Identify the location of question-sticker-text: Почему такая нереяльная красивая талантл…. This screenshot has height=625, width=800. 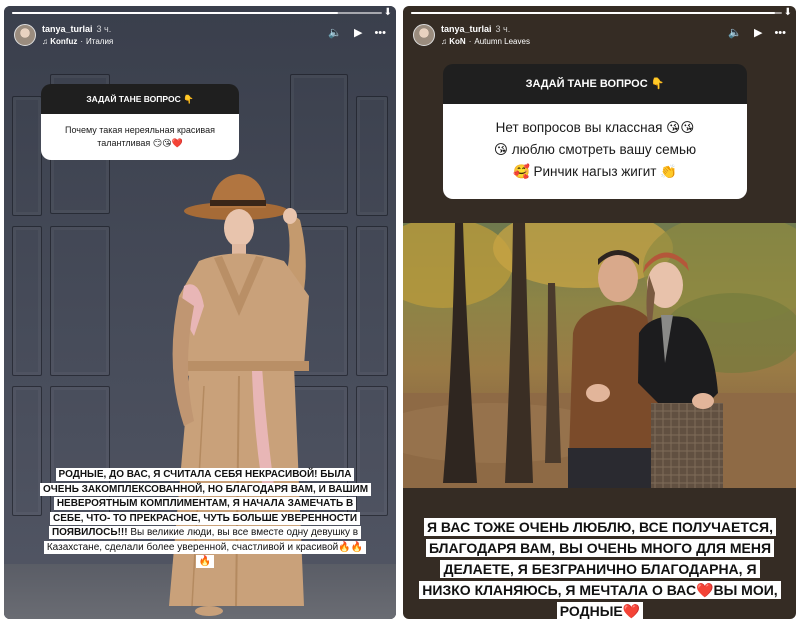
(140, 137).